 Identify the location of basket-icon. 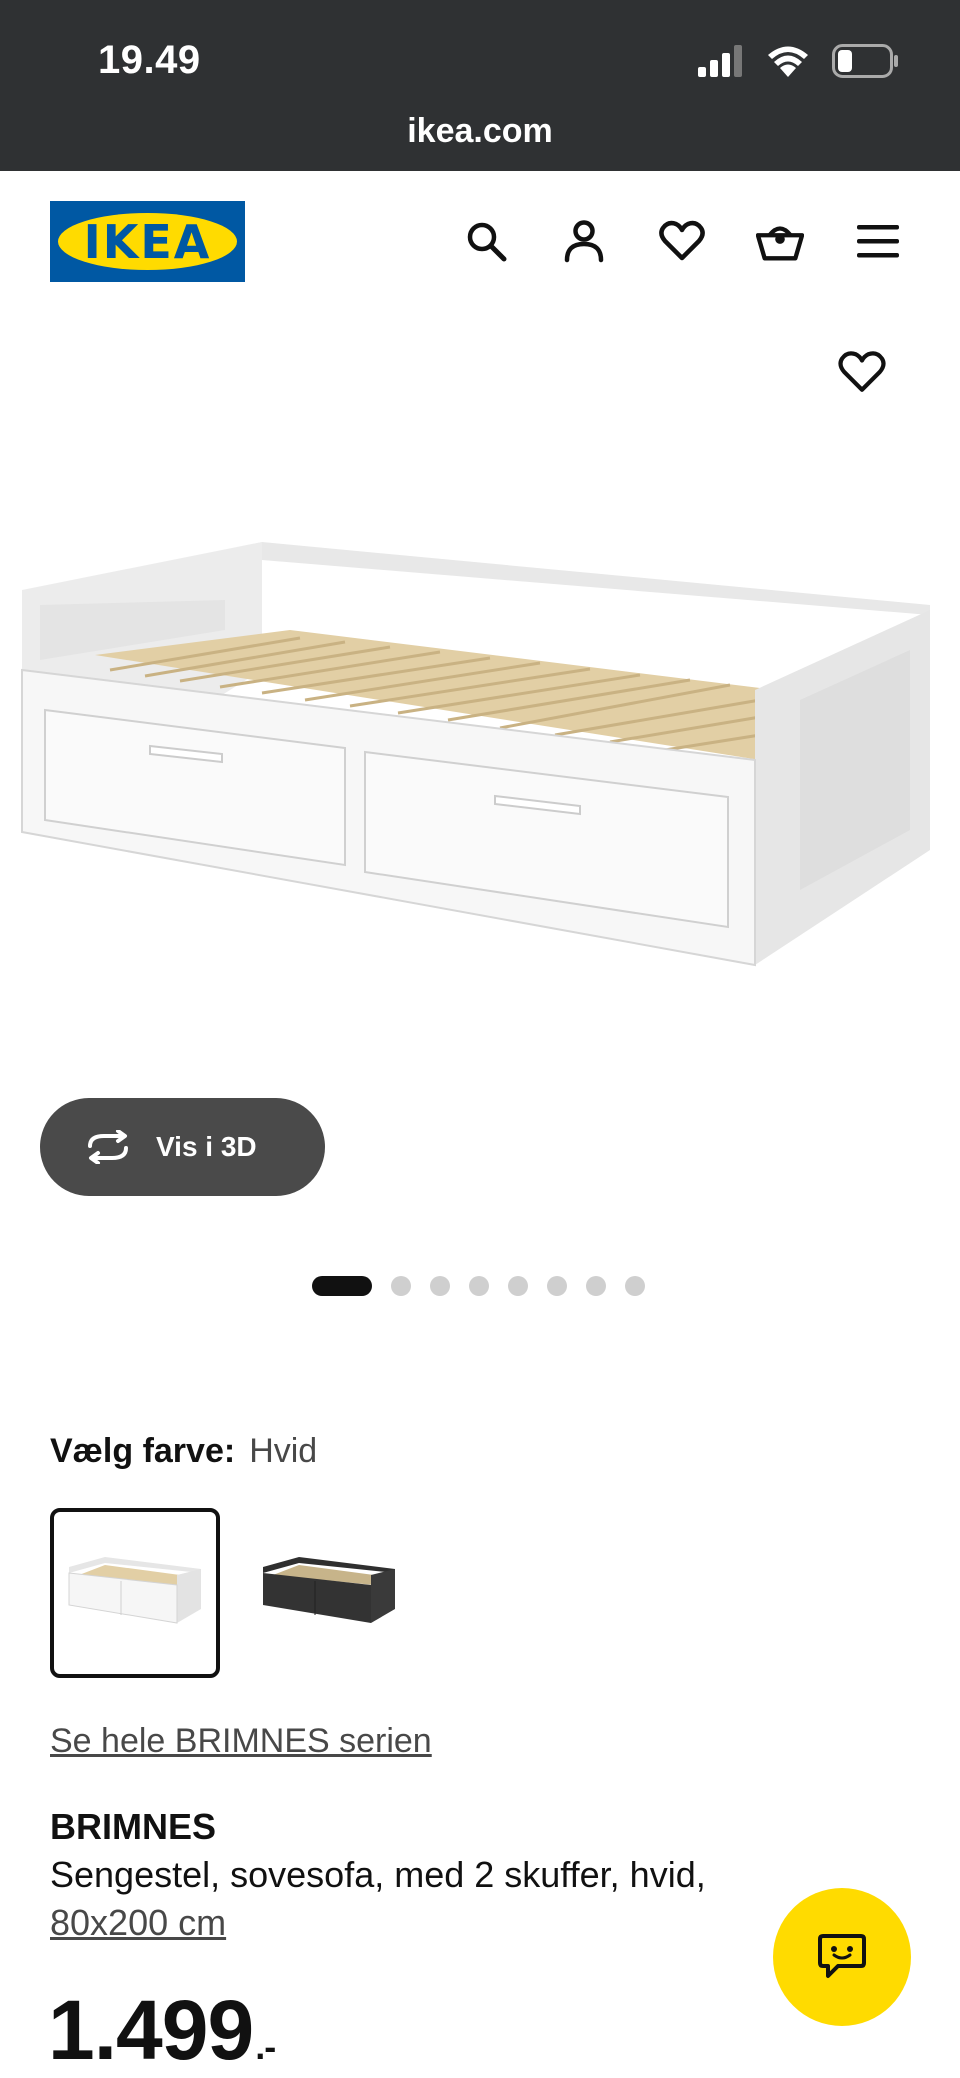
(780, 241).